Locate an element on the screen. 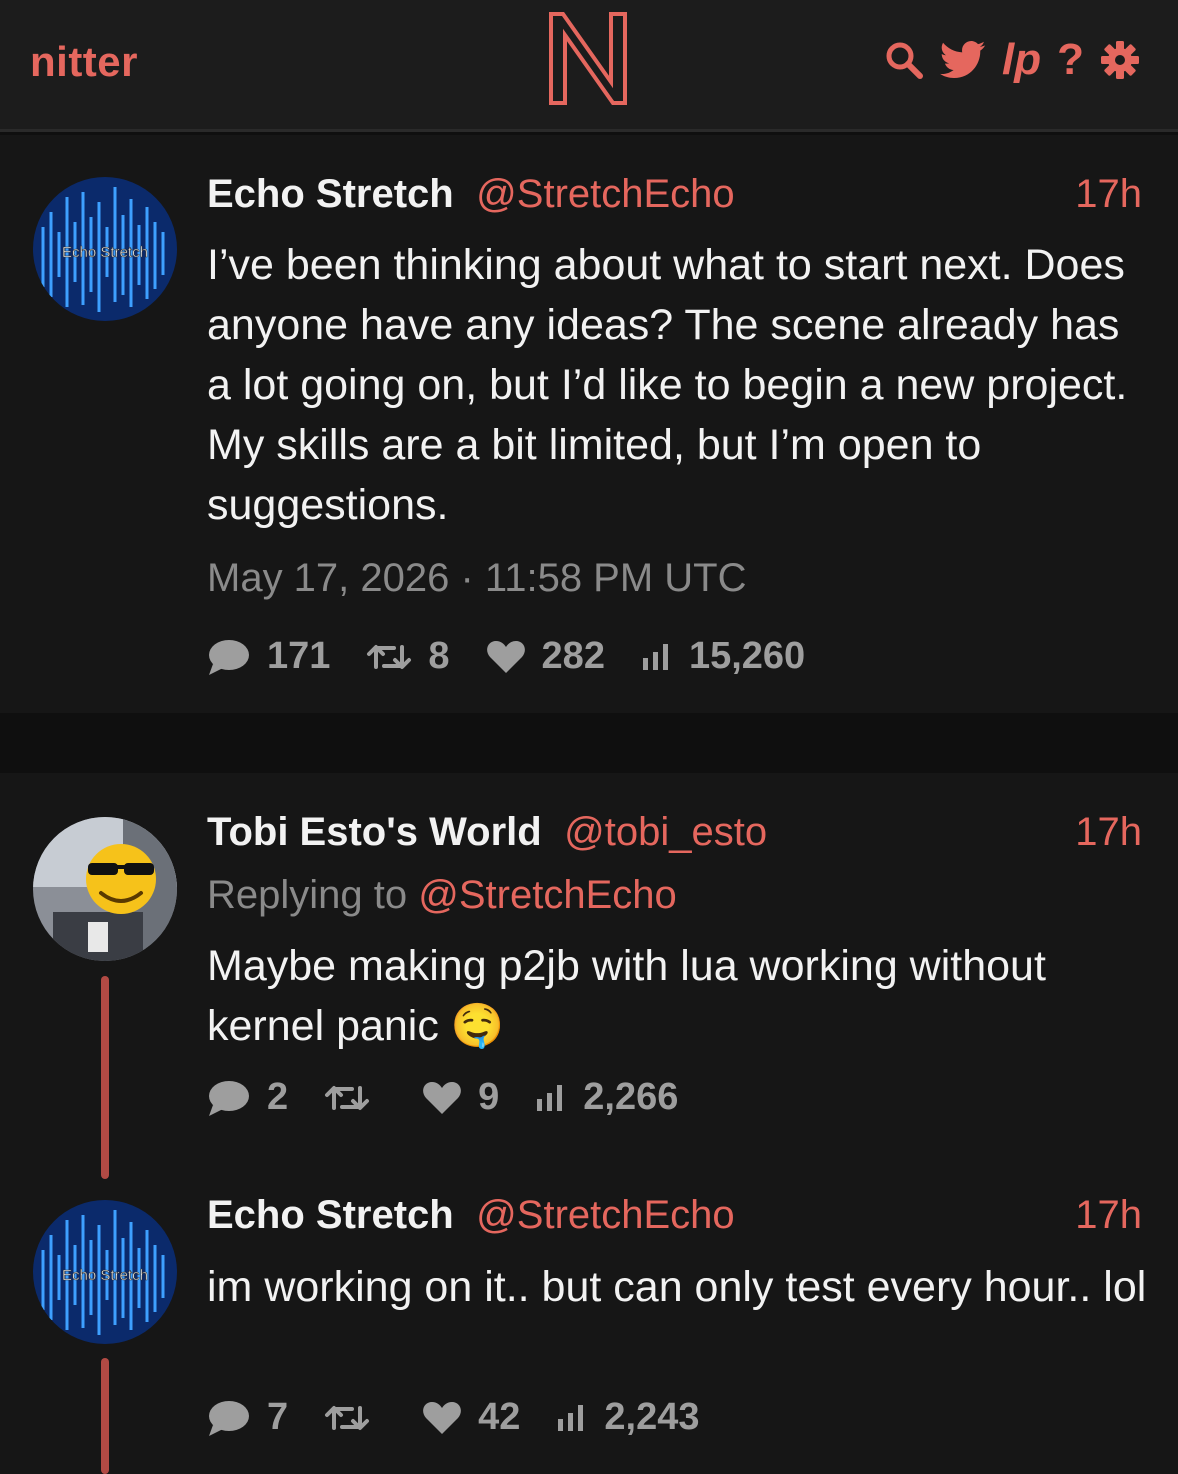 This screenshot has width=1178, height=1474. tweet-header: Tobi Esto's World @tobi_esto 17h is located at coordinates (674, 834).